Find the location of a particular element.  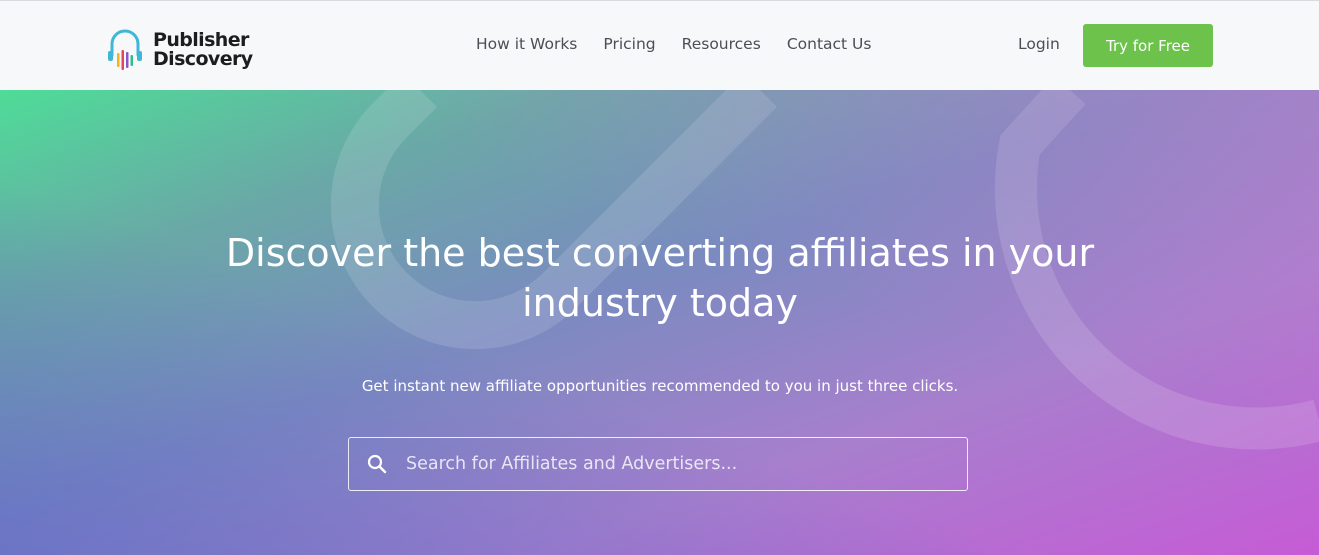

brand-name: Publisher Discovery is located at coordinates (203, 50).